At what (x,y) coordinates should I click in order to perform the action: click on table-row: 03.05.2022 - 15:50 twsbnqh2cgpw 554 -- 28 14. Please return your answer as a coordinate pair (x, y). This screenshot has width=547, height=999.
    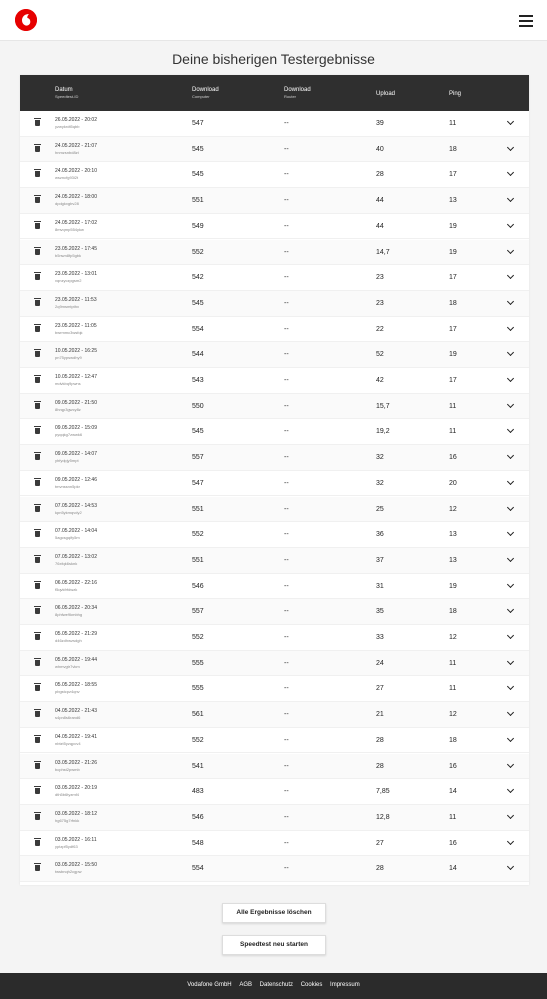
    Looking at the image, I should click on (274, 869).